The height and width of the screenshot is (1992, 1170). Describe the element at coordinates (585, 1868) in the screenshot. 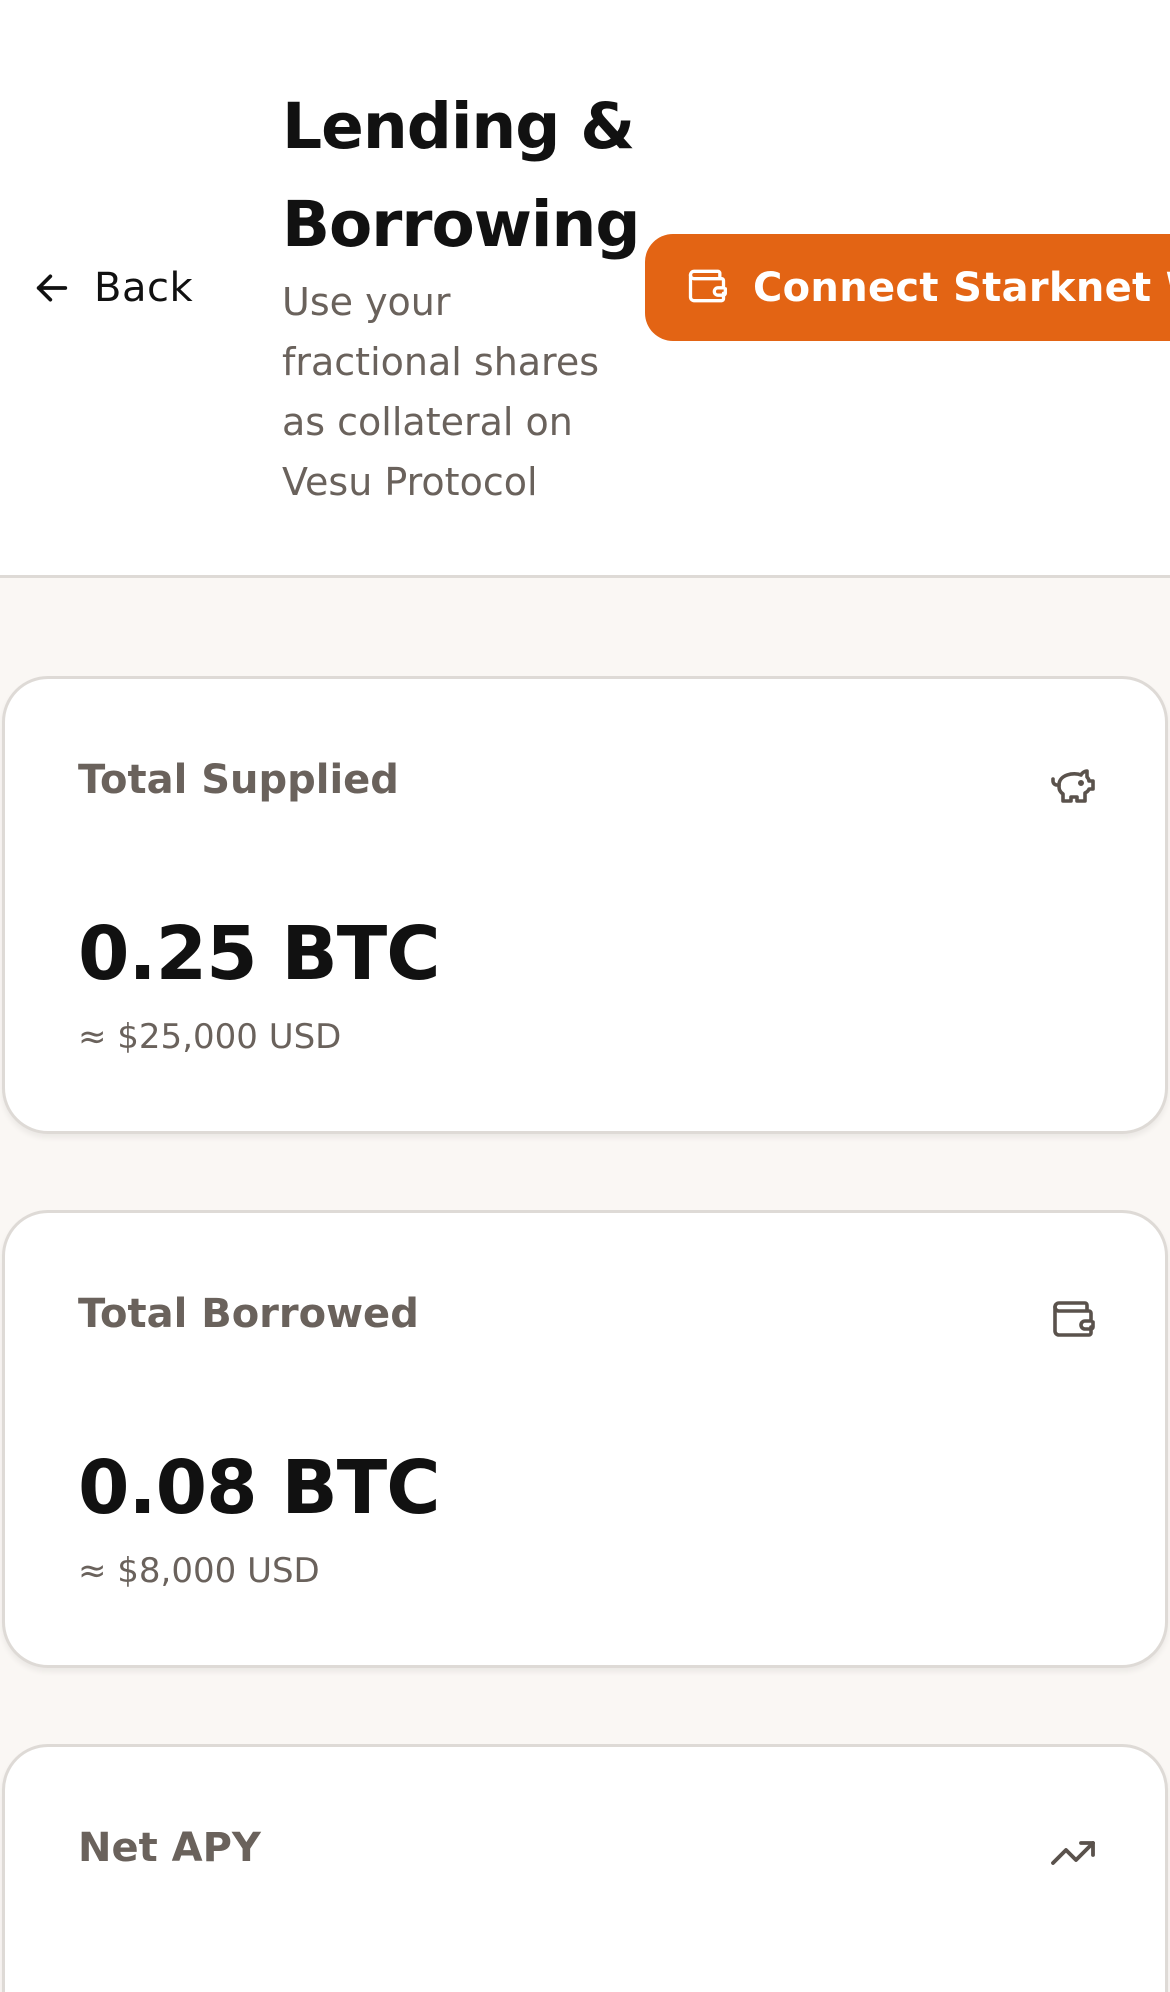

I see `net-apy-card: Net APY` at that location.